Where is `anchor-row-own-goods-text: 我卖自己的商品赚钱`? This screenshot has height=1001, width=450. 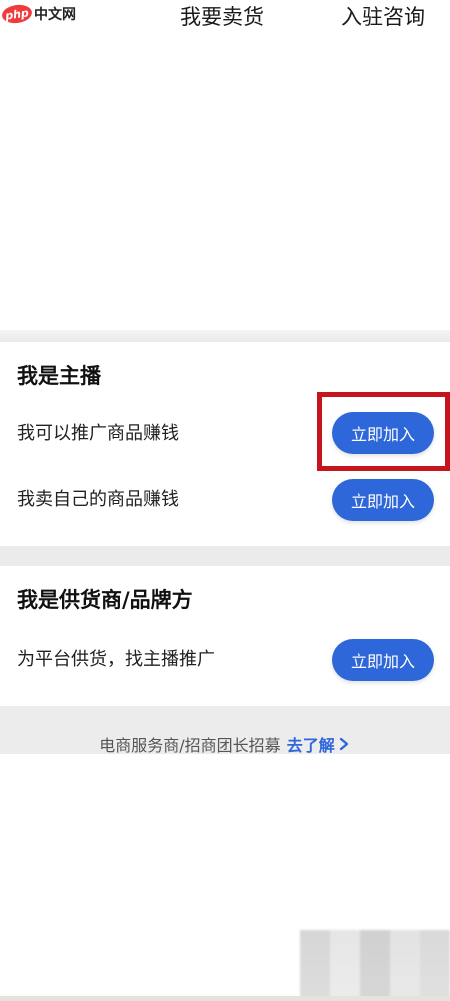
anchor-row-own-goods-text: 我卖自己的商品赚钱 is located at coordinates (98, 499).